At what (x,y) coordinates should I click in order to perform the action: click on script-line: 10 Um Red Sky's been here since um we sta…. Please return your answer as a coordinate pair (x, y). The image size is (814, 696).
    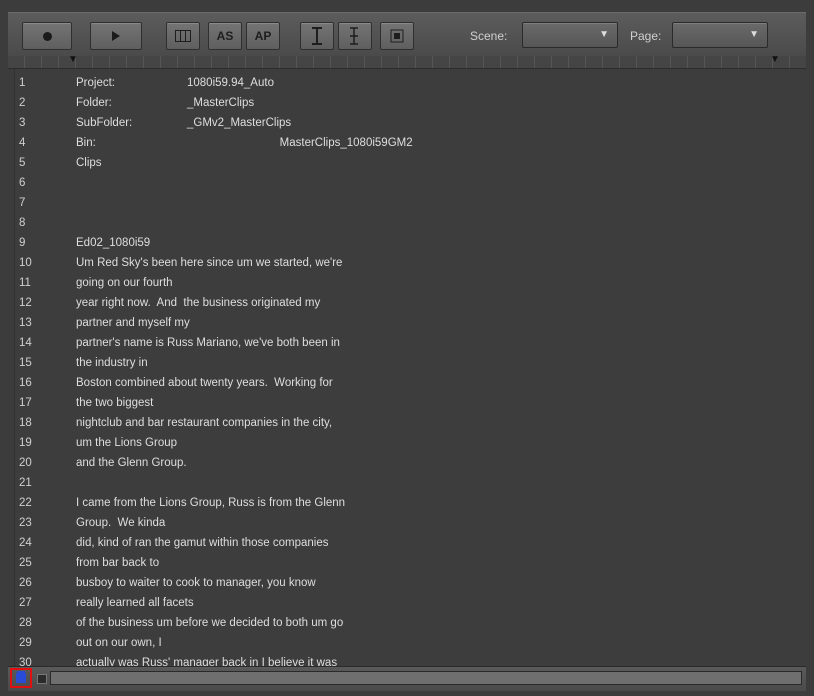
    Looking at the image, I should click on (410, 263).